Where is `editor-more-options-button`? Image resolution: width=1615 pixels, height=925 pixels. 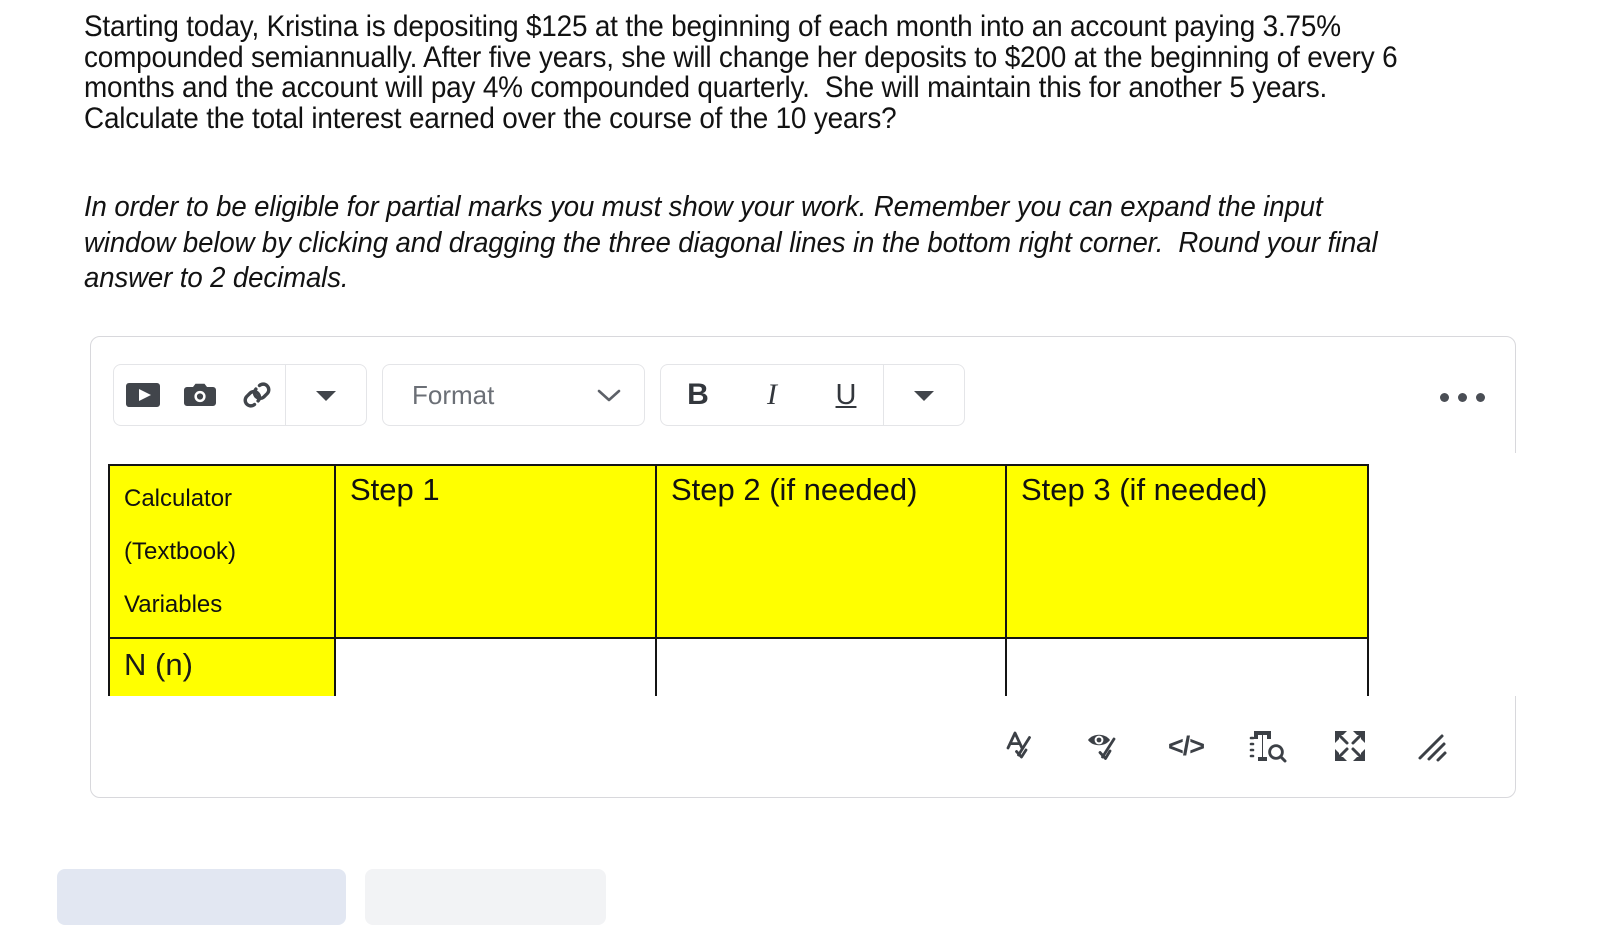
editor-more-options-button is located at coordinates (1462, 397).